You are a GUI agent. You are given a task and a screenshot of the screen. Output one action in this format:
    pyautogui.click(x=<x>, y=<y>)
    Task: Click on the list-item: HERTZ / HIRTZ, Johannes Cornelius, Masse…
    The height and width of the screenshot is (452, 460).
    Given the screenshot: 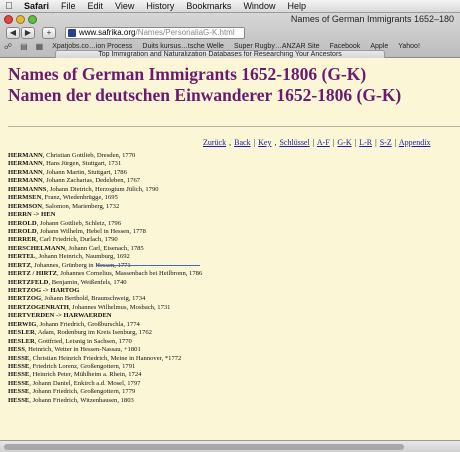 What is the action you would take?
    pyautogui.click(x=234, y=274)
    